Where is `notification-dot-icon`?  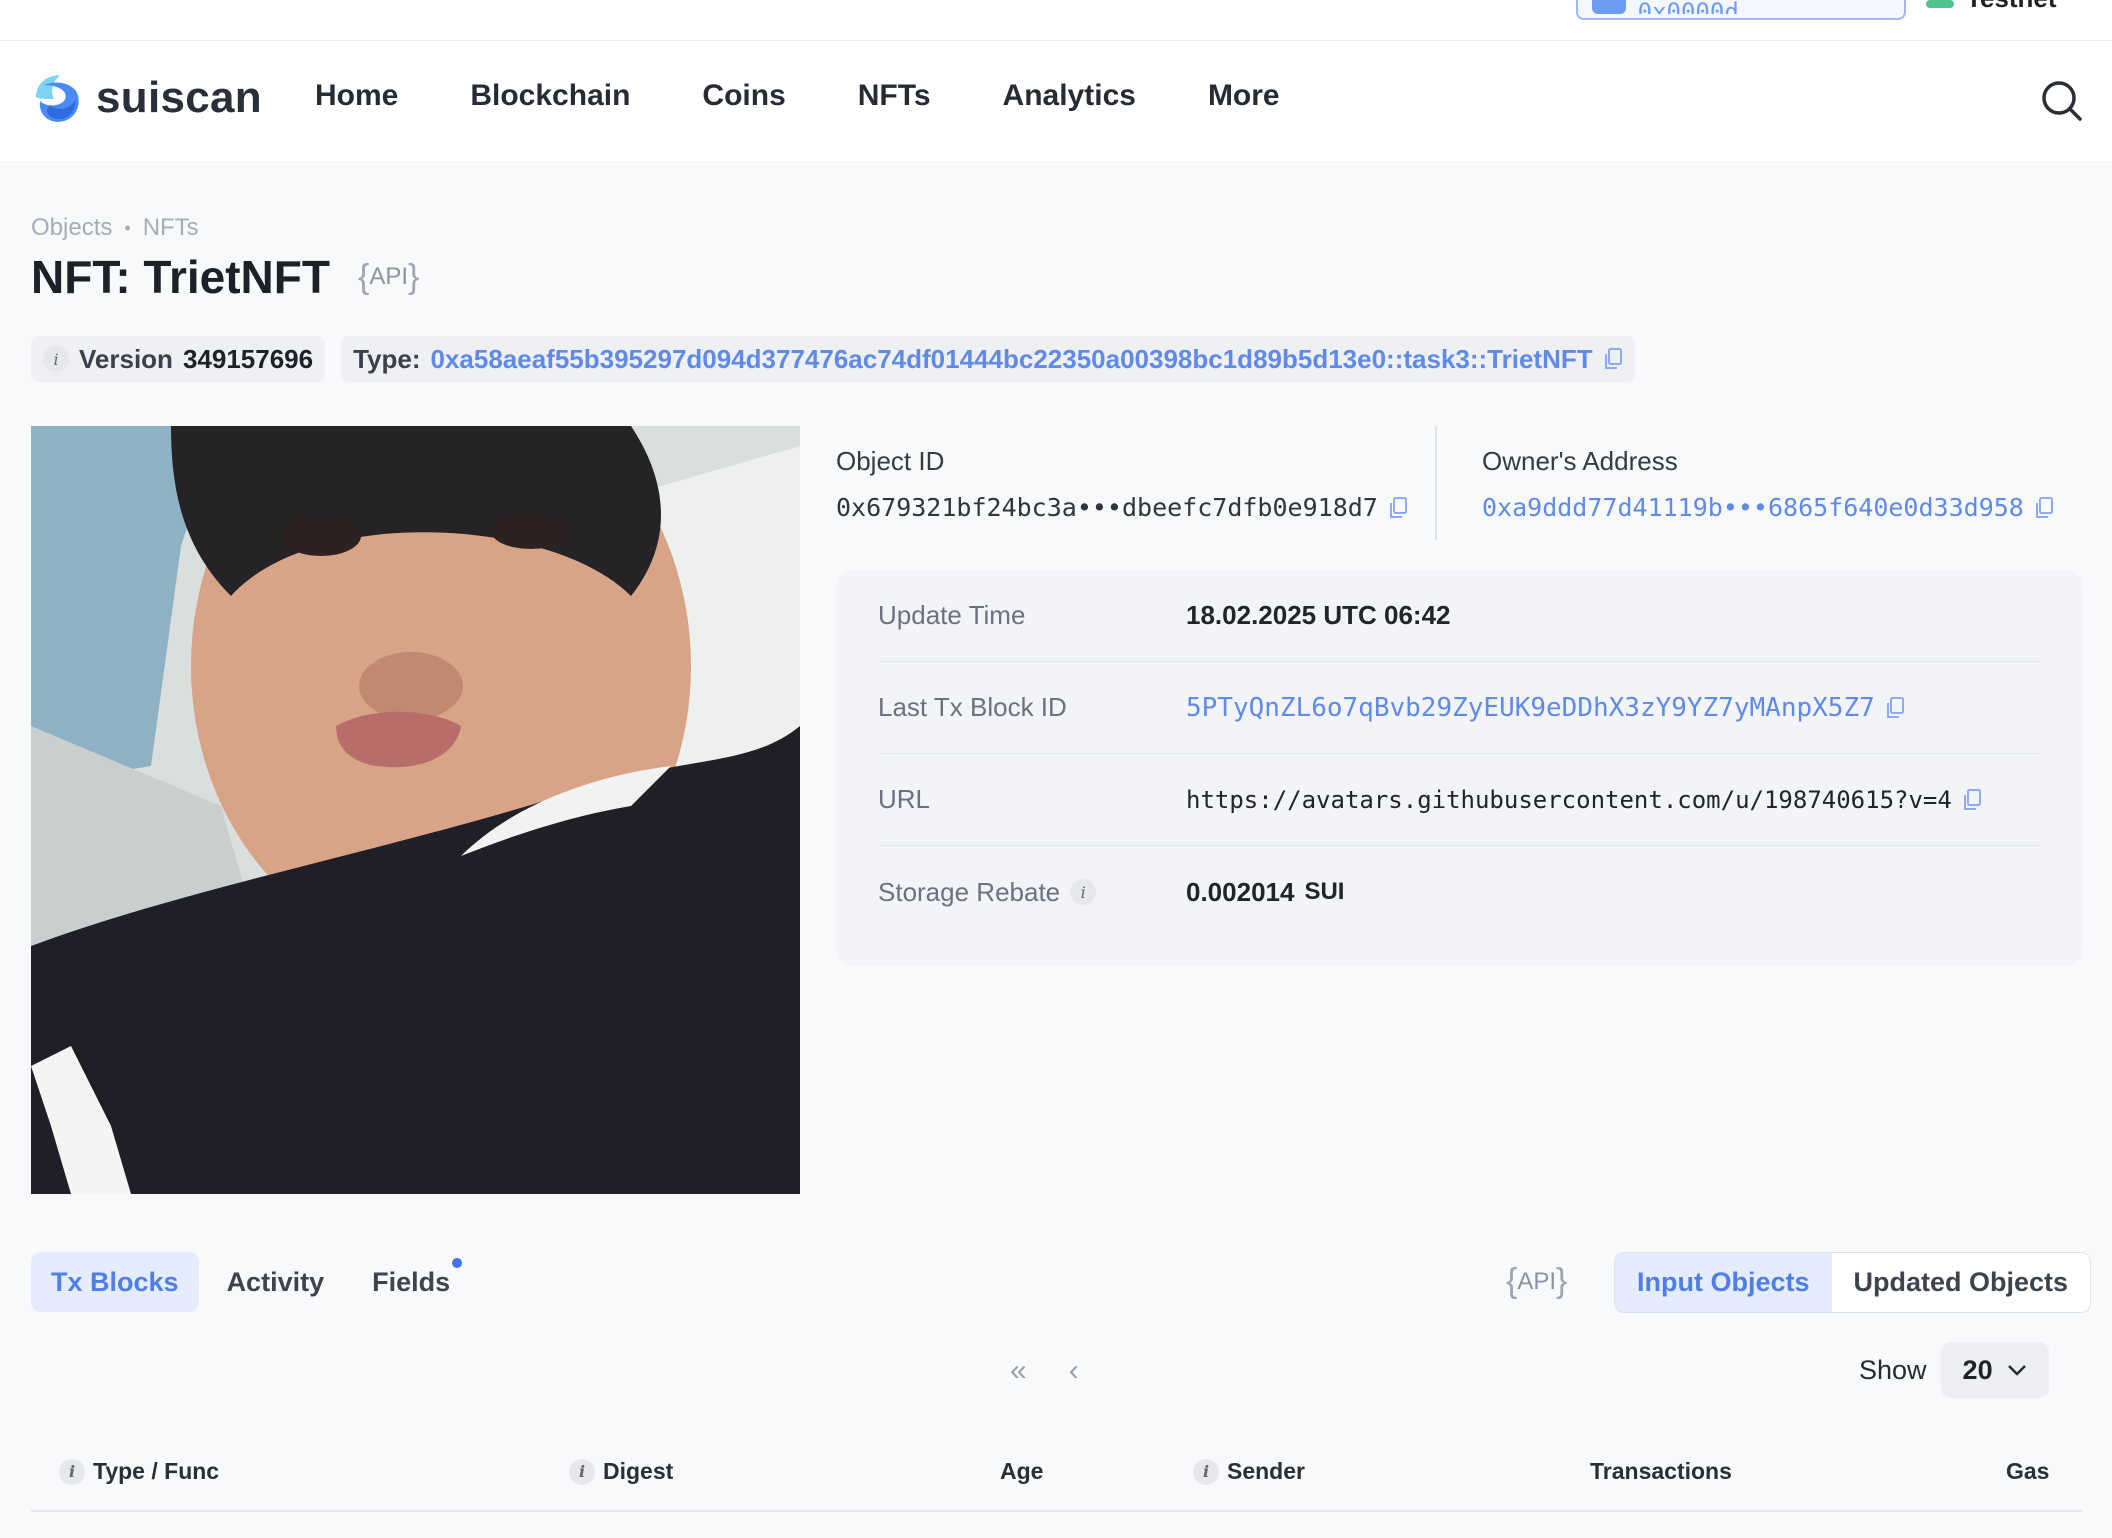
notification-dot-icon is located at coordinates (457, 1263).